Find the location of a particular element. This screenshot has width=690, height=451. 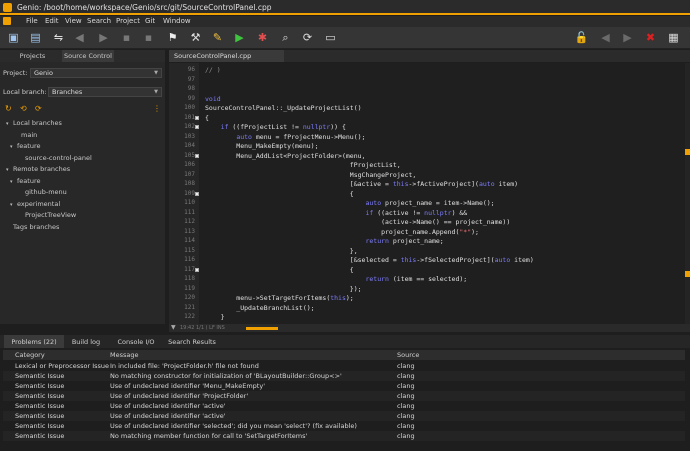

cell-message: Use of undeclared identifier 'active' is located at coordinates (168, 416).